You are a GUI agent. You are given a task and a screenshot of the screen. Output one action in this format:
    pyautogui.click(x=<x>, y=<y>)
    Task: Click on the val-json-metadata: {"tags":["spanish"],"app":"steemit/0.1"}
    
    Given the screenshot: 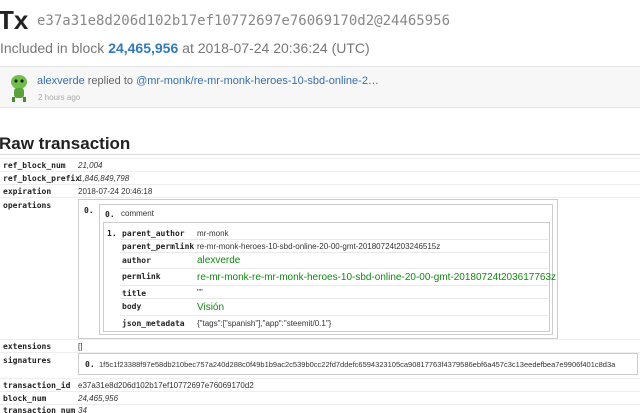 What is the action you would take?
    pyautogui.click(x=264, y=323)
    